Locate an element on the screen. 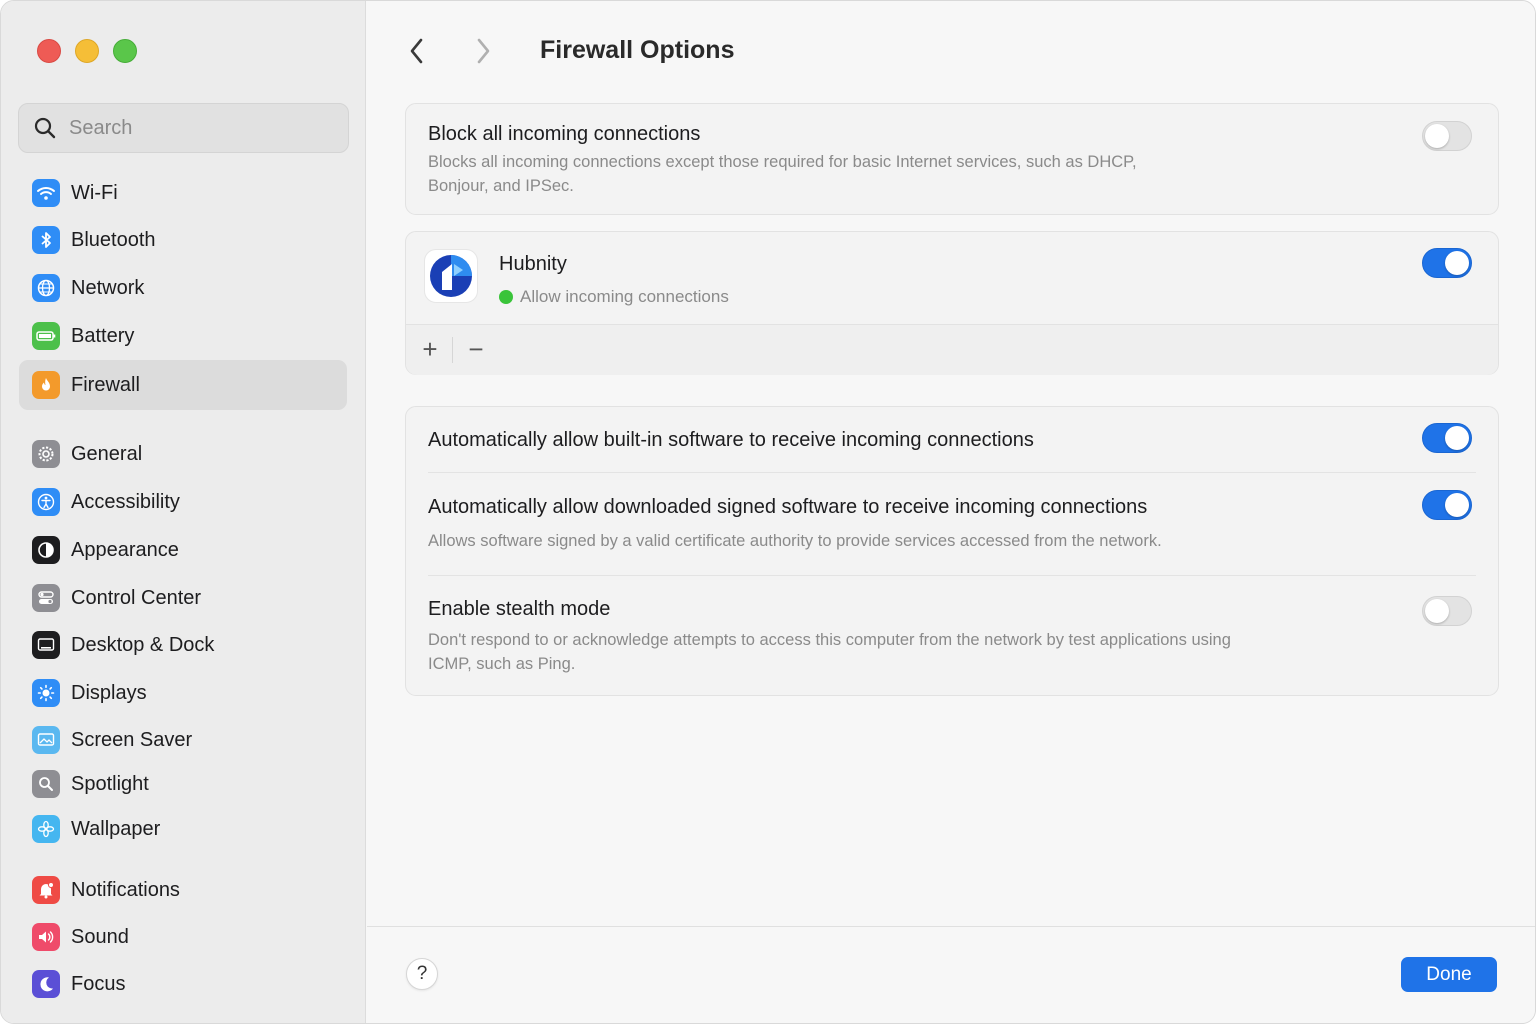  table-row: Hubnity Allow incoming connections is located at coordinates (952, 278).